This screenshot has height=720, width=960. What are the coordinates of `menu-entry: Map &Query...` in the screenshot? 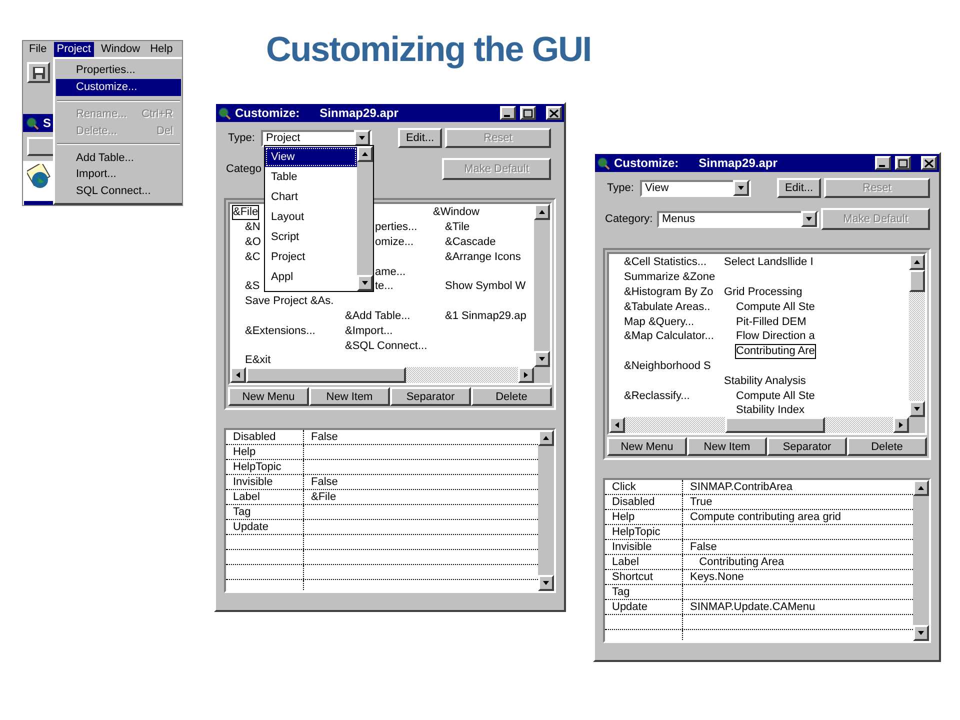 It's located at (659, 322).